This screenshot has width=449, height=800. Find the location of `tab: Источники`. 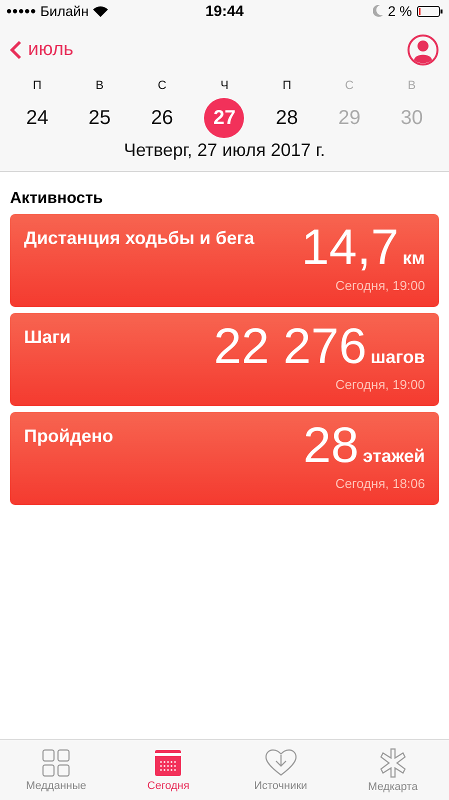

tab: Источники is located at coordinates (280, 770).